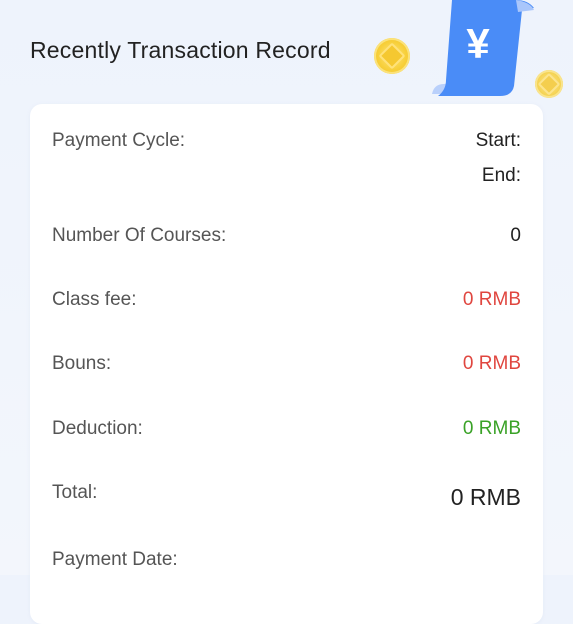 The height and width of the screenshot is (624, 573). Describe the element at coordinates (501, 175) in the screenshot. I see `payment-cycle-end-label: End:` at that location.